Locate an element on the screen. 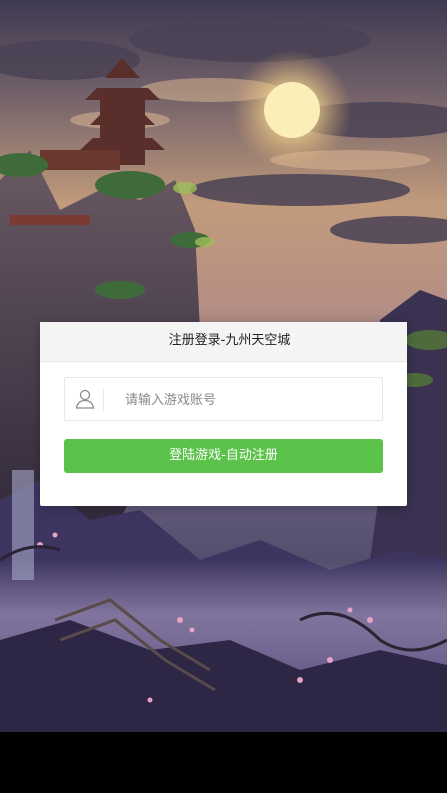  account-input-row is located at coordinates (225, 399).